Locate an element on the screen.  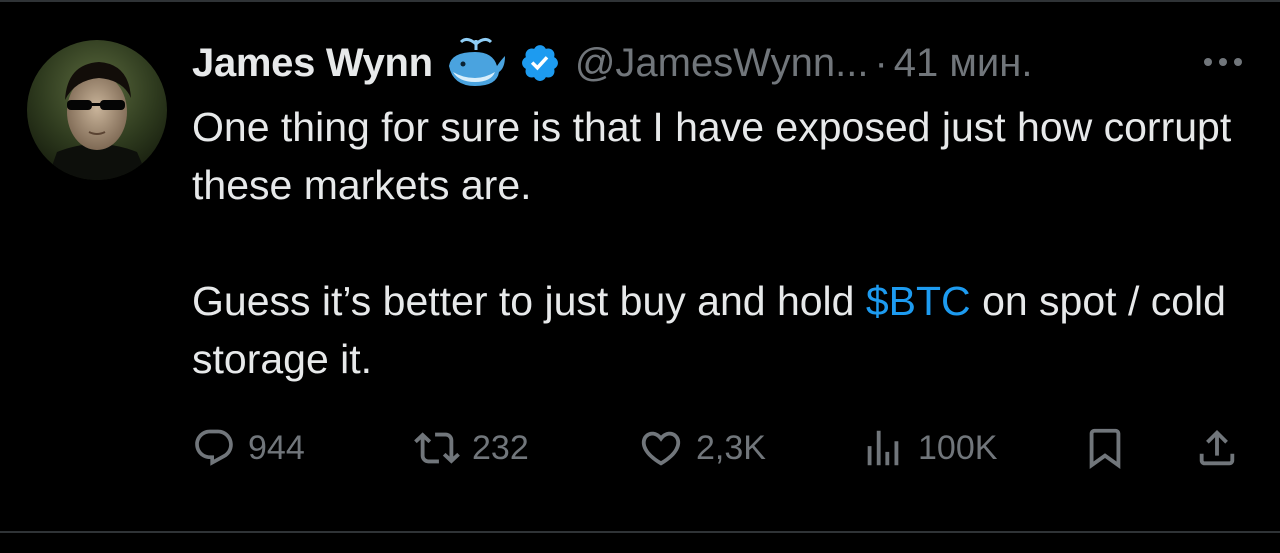
like-button: 2,3K is located at coordinates (702, 448).